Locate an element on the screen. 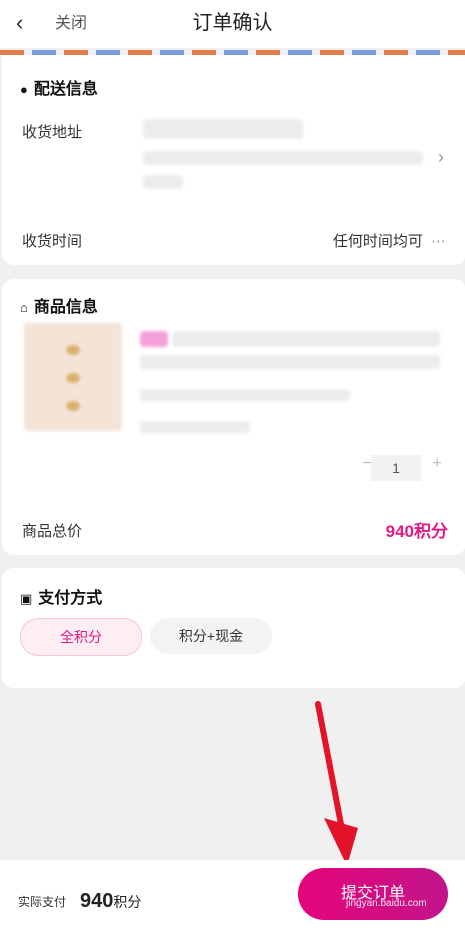  payment-section-title-text: 支付方式 is located at coordinates (70, 598).